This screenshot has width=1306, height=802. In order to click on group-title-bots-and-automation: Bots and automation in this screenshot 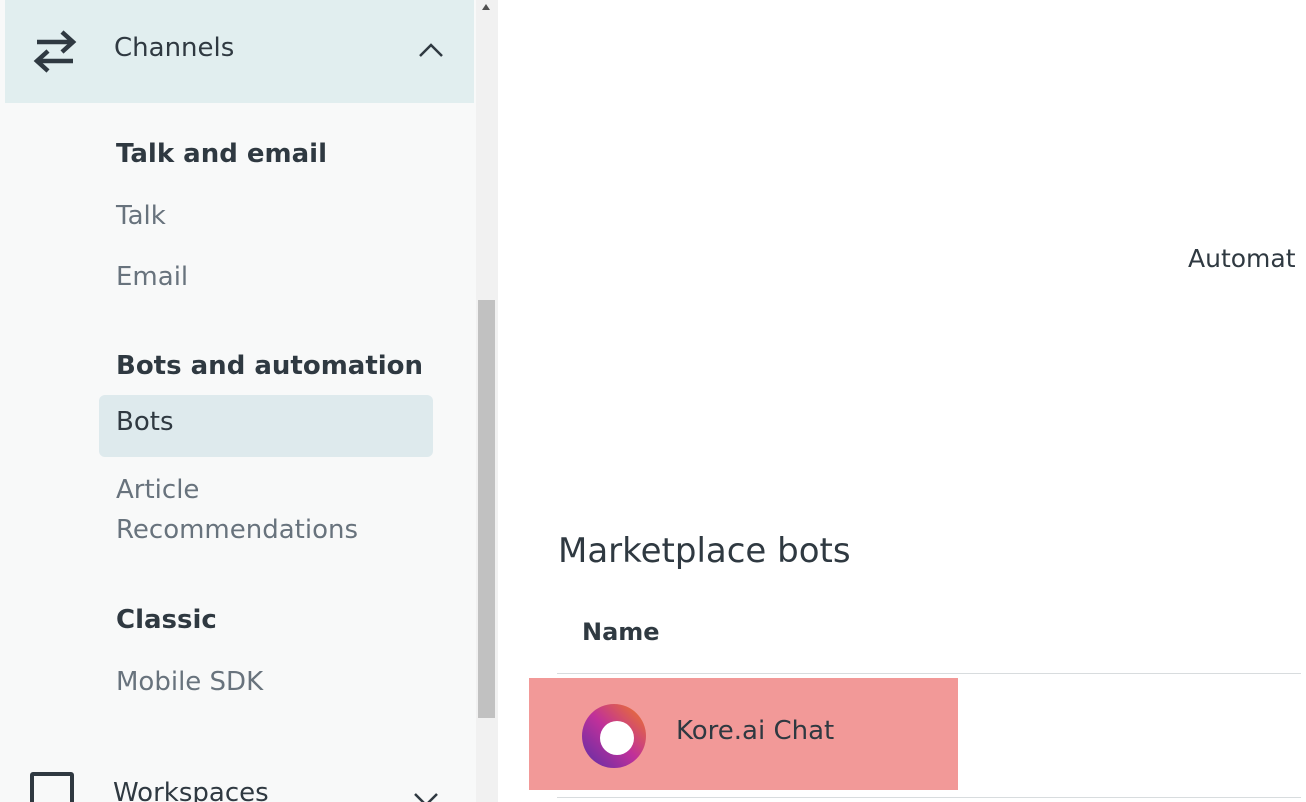, I will do `click(270, 366)`.